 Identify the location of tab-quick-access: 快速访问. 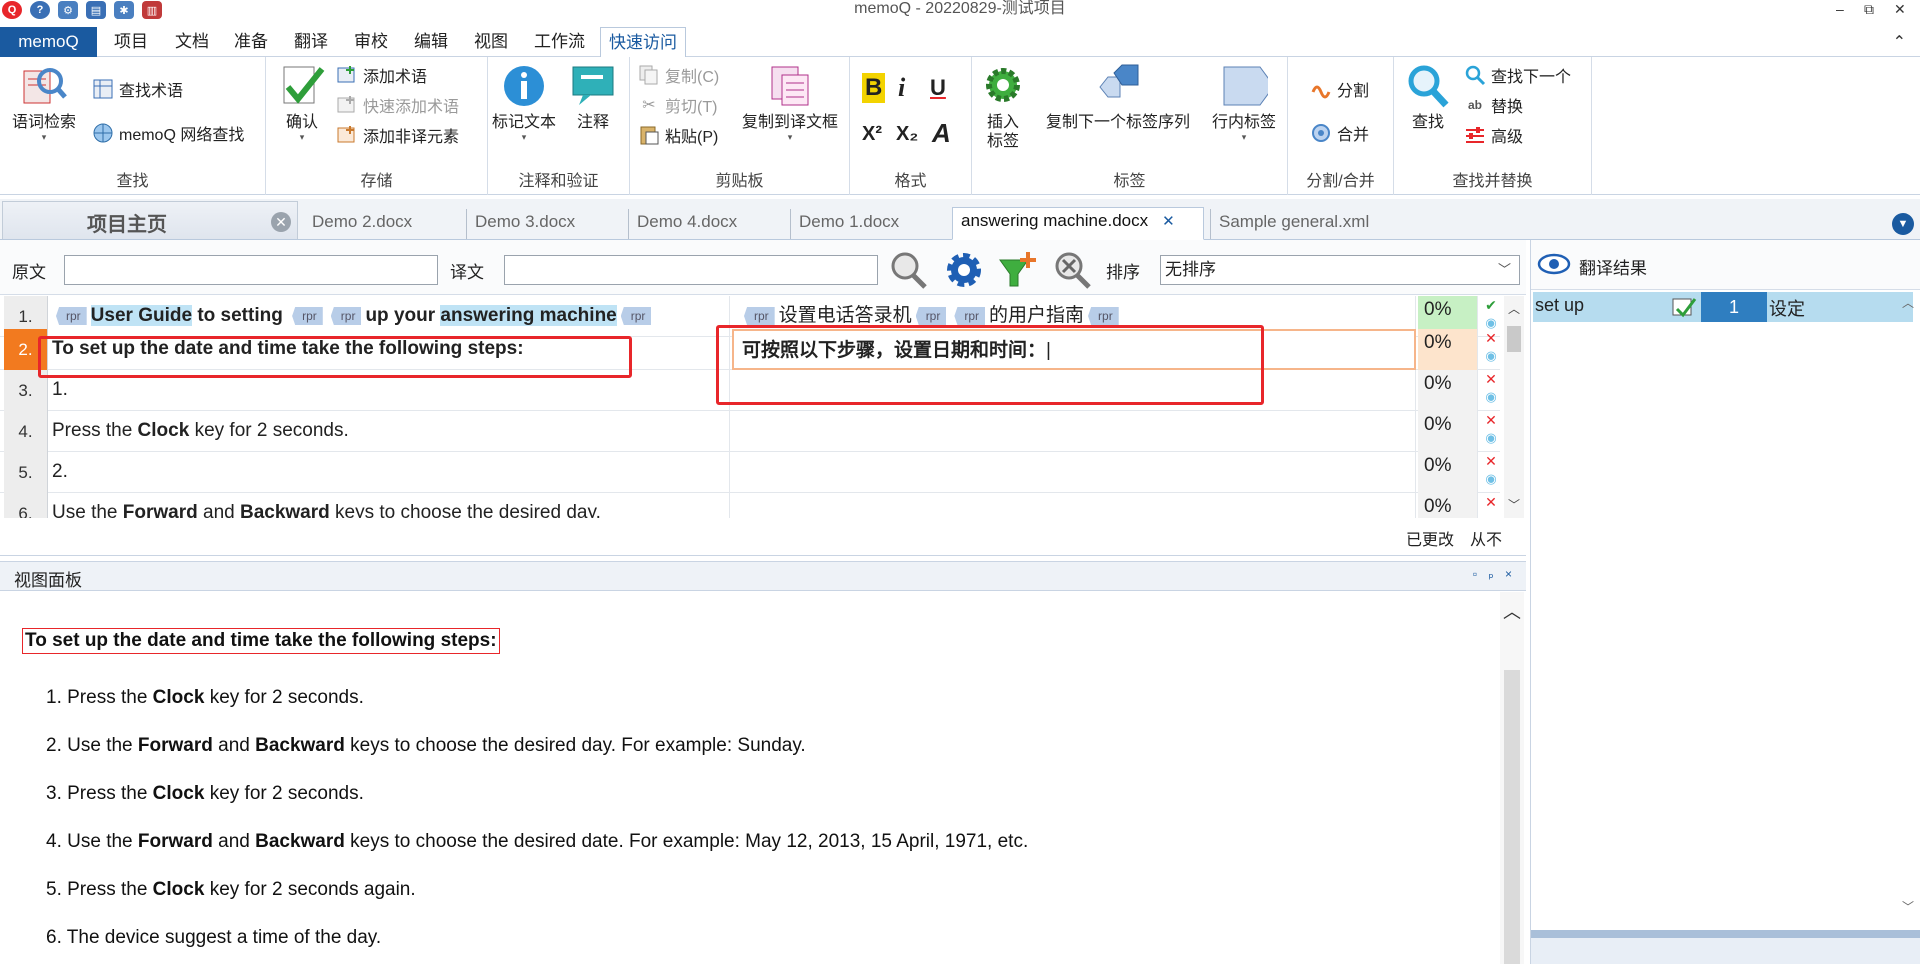
(643, 42).